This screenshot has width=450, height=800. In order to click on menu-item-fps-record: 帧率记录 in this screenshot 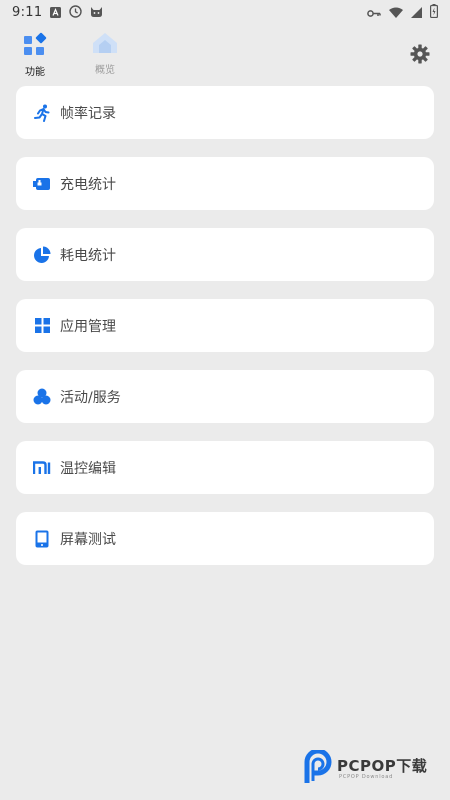, I will do `click(225, 112)`.